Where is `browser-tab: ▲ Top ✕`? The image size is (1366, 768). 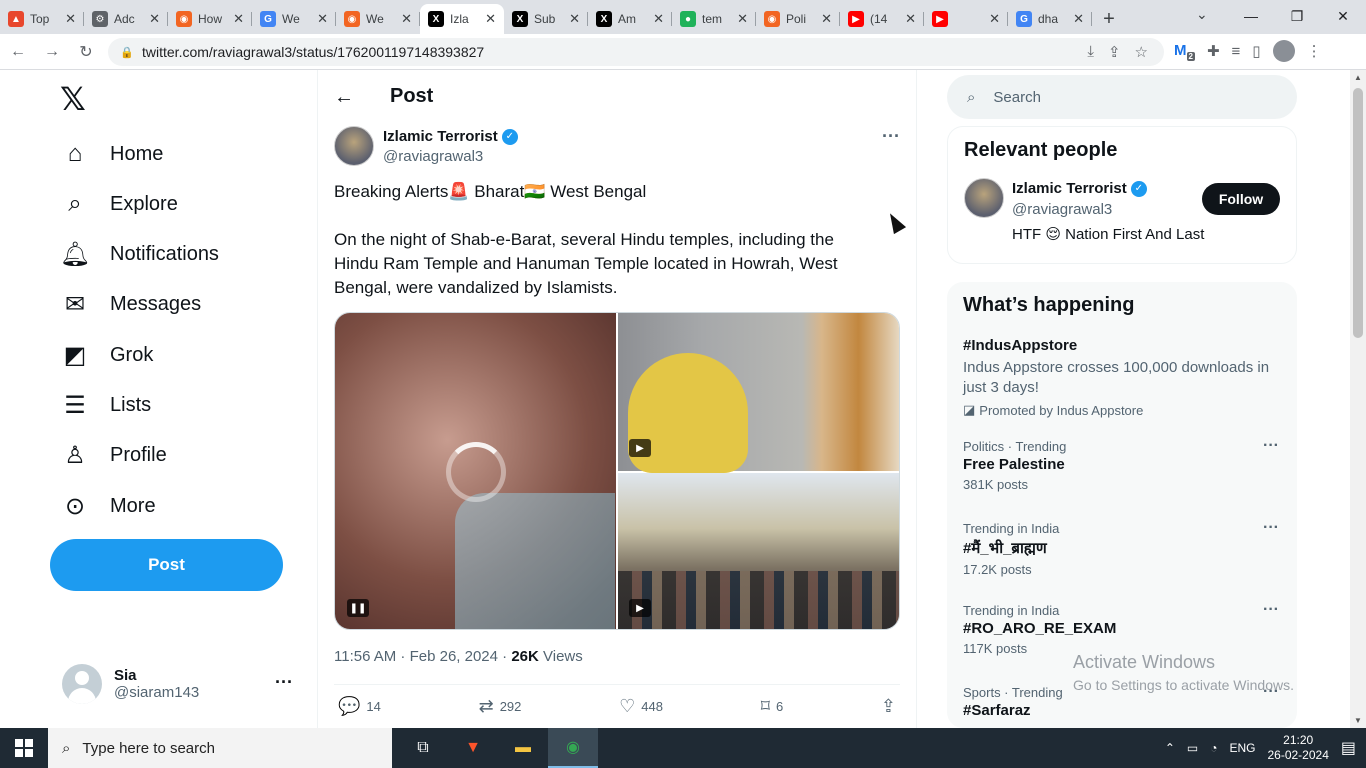
browser-tab: ▲ Top ✕ is located at coordinates (42, 19).